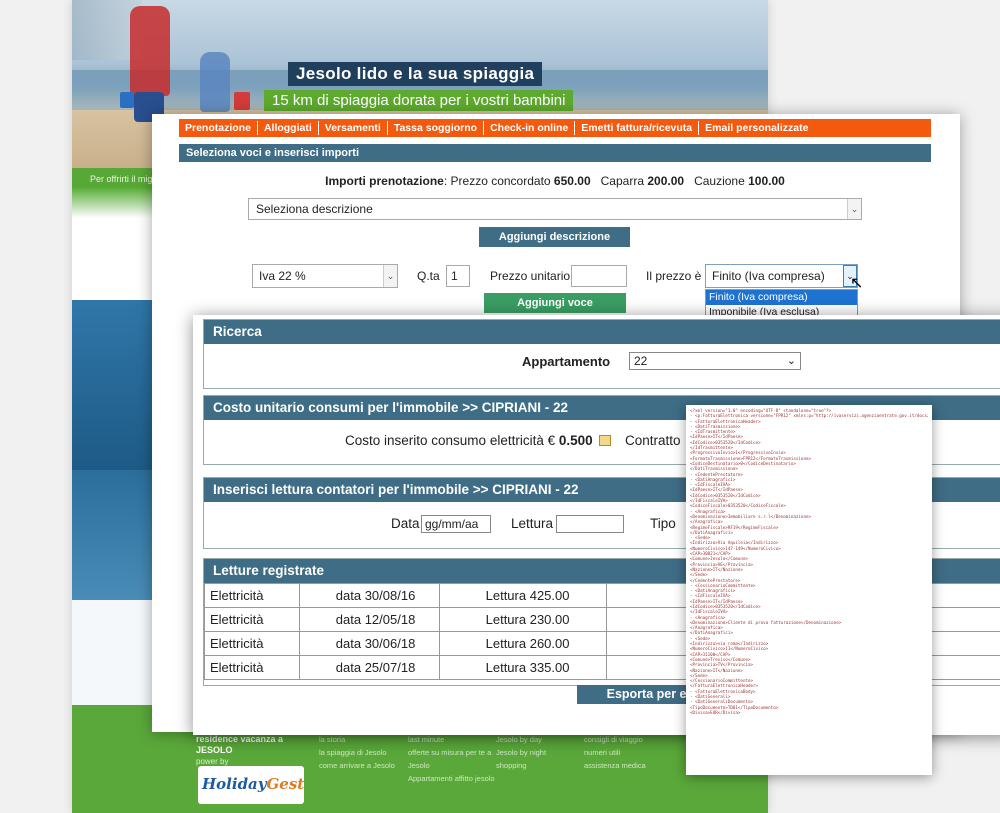 Image resolution: width=1000 pixels, height=813 pixels. What do you see at coordinates (555, 153) in the screenshot?
I see `section-header: Seleziona voci e inserisci importi` at bounding box center [555, 153].